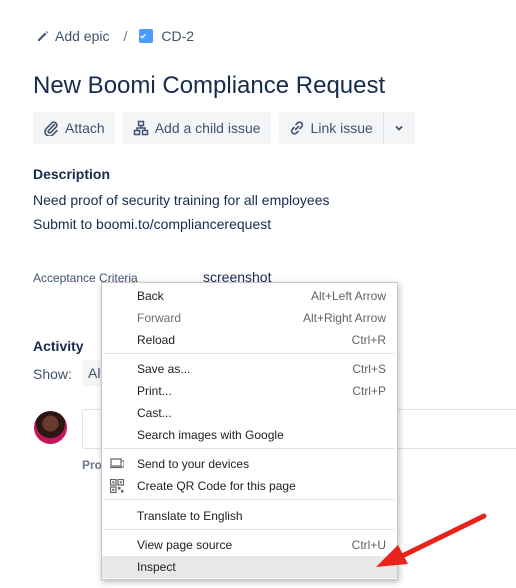 This screenshot has height=588, width=516. I want to click on annotation-arrow-icon, so click(431, 540).